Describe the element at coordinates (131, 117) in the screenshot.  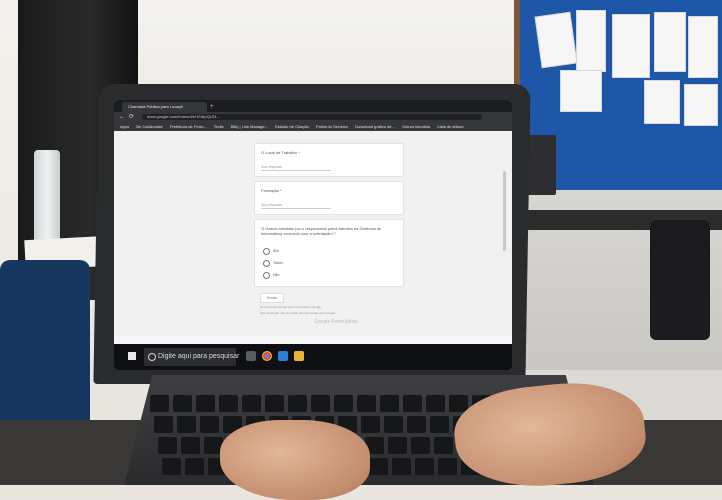
I see `reload-icon: ⟳` at that location.